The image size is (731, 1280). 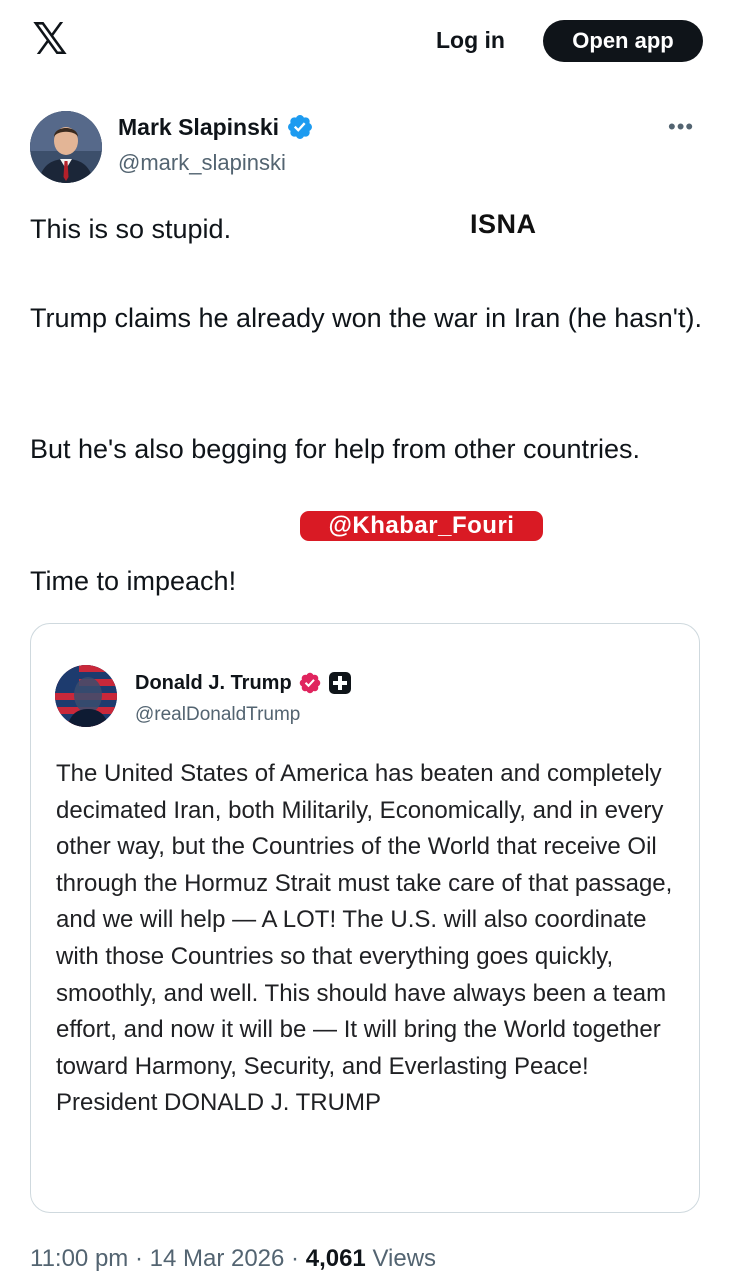 What do you see at coordinates (202, 163) in the screenshot?
I see `author-handle: @mark_slapinski` at bounding box center [202, 163].